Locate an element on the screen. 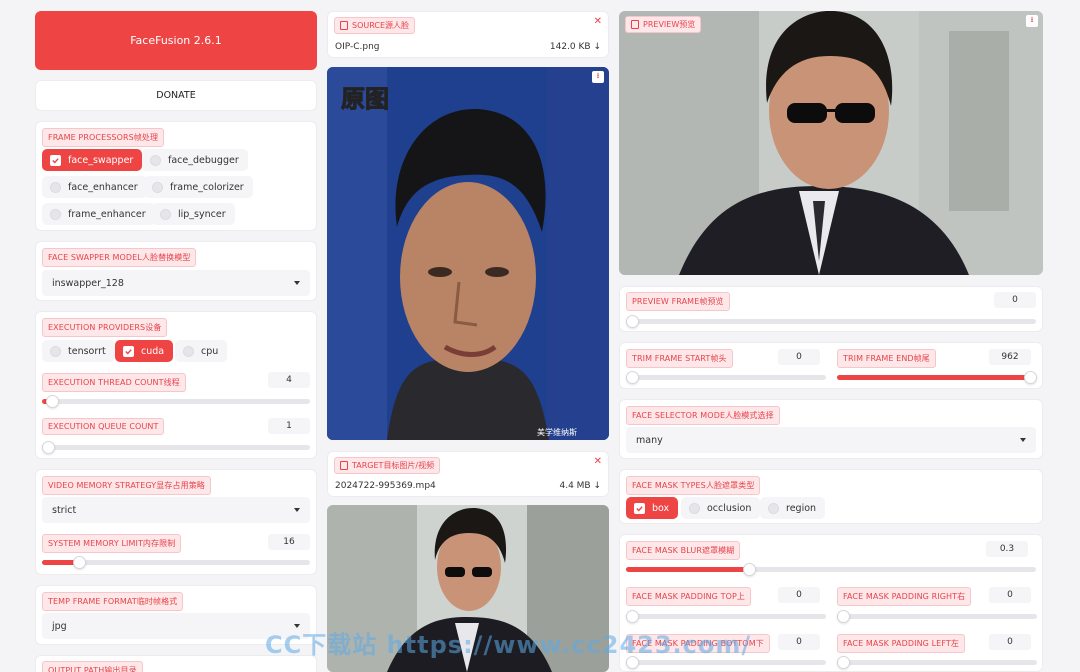  checkbox-box: box is located at coordinates (652, 508).